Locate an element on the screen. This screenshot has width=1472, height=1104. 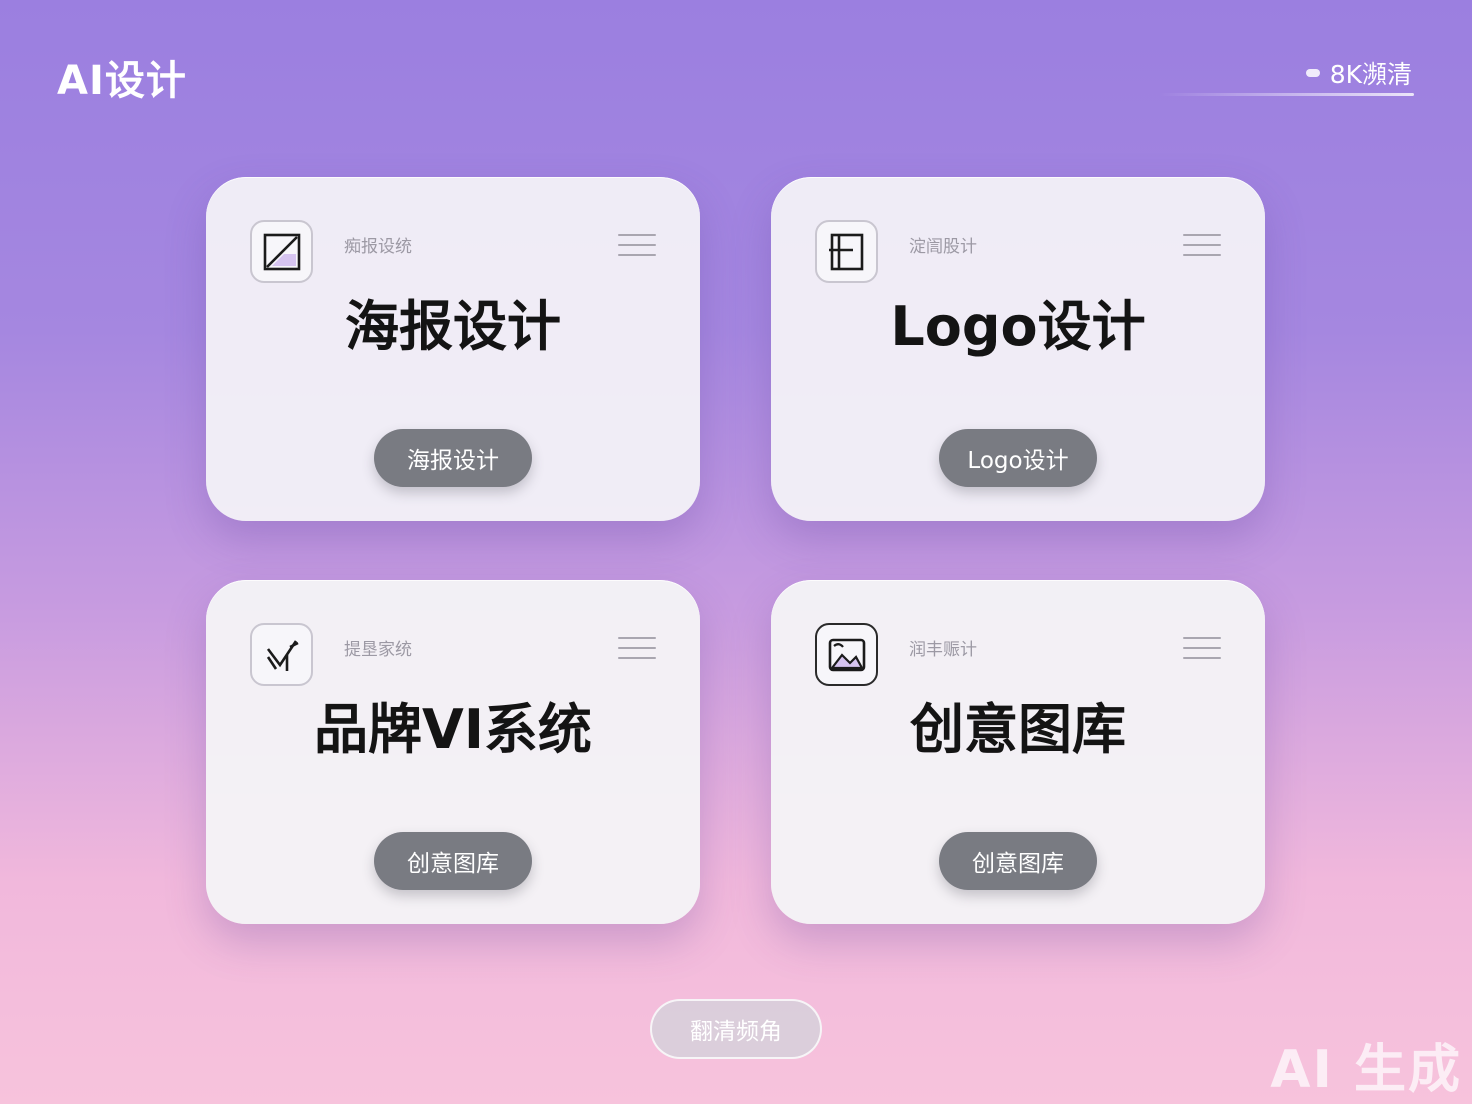
card-title: 品牌VI系统 is located at coordinates (453, 729).